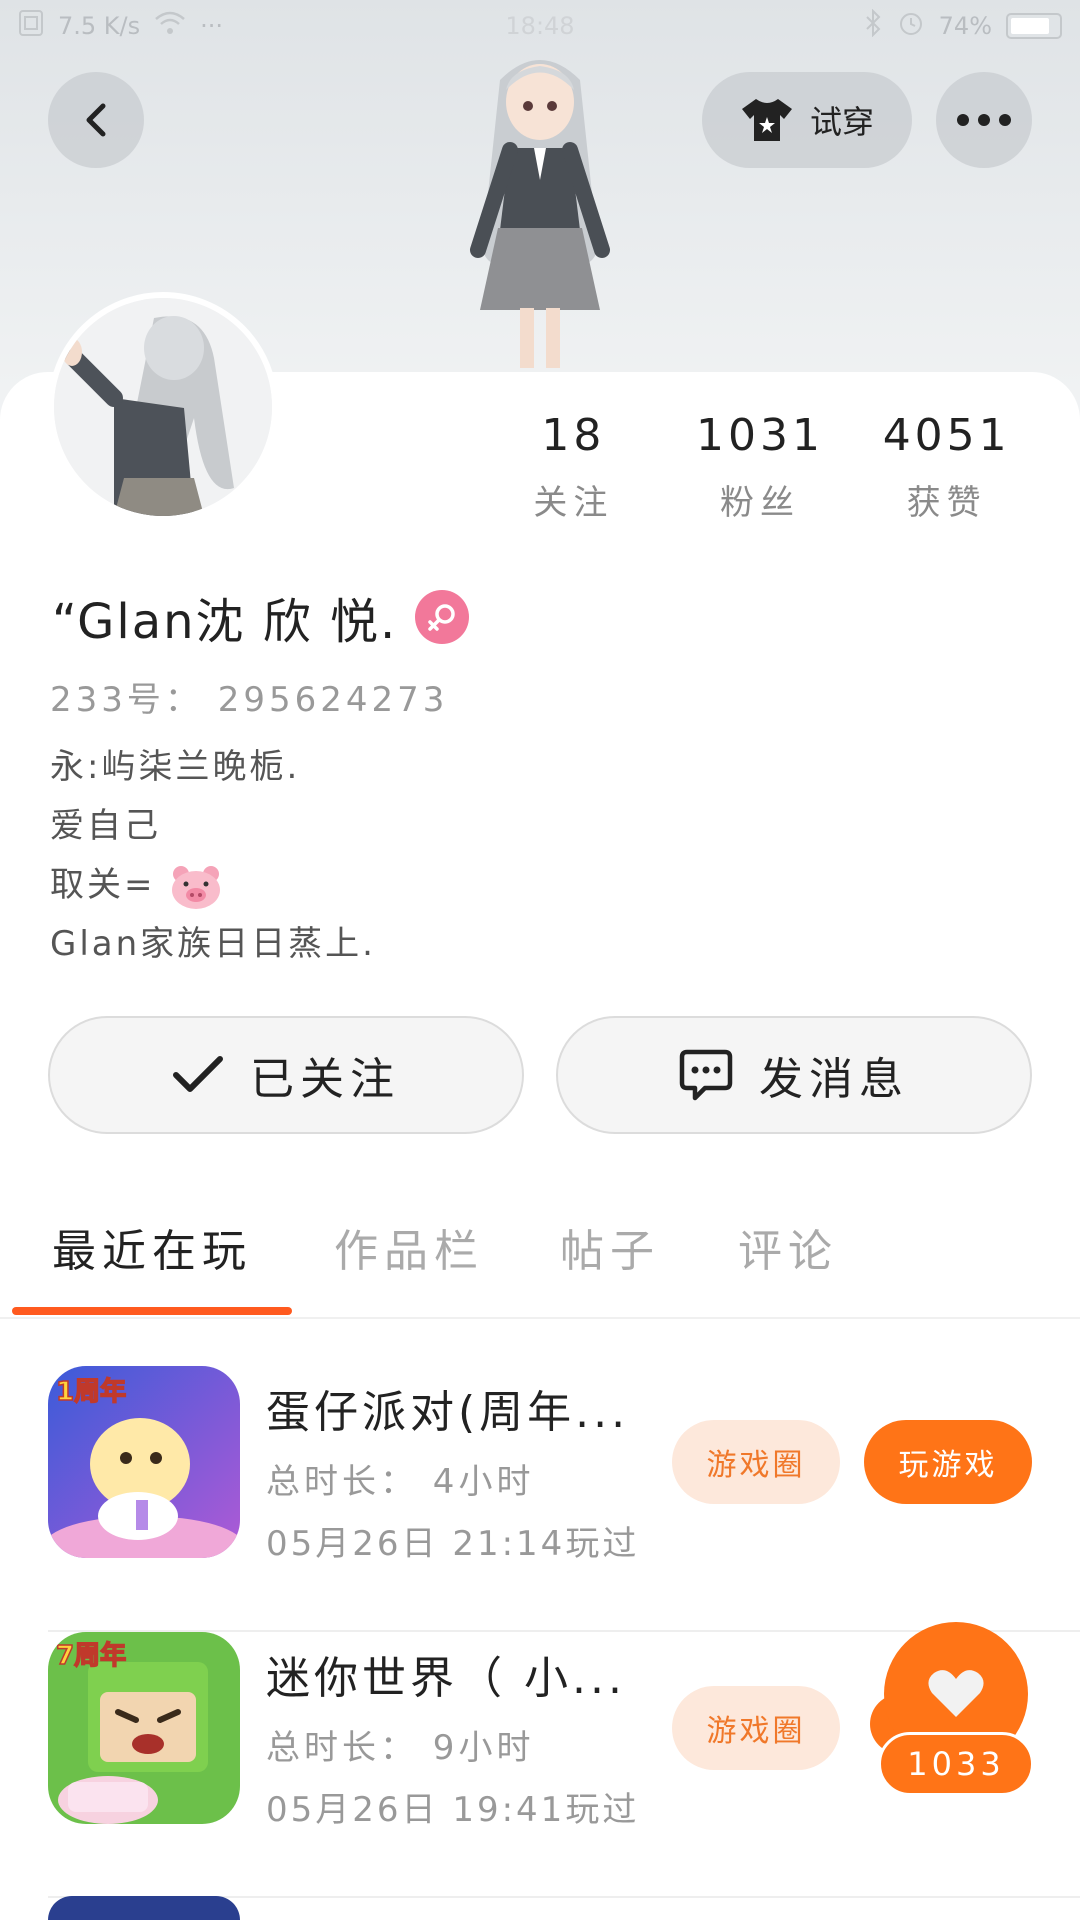 This screenshot has height=1920, width=1080. What do you see at coordinates (400, 1482) in the screenshot?
I see `game-duration: 总时长： 4小时` at bounding box center [400, 1482].